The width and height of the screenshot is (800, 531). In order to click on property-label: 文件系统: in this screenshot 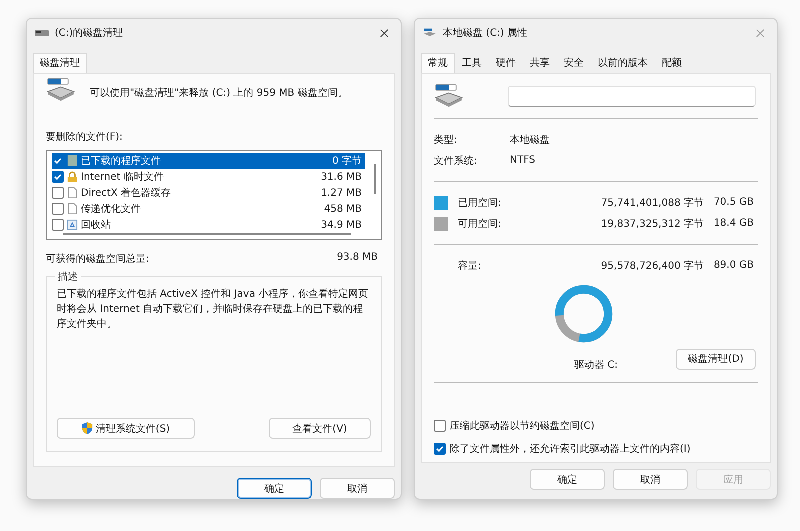, I will do `click(456, 161)`.